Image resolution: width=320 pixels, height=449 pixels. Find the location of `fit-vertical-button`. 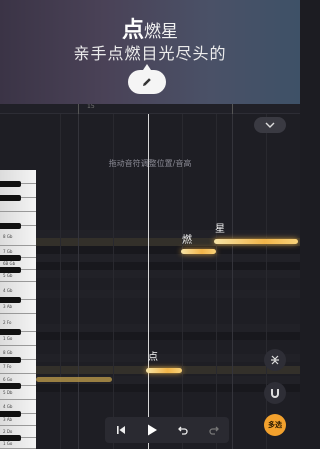

fit-vertical-button is located at coordinates (275, 360).